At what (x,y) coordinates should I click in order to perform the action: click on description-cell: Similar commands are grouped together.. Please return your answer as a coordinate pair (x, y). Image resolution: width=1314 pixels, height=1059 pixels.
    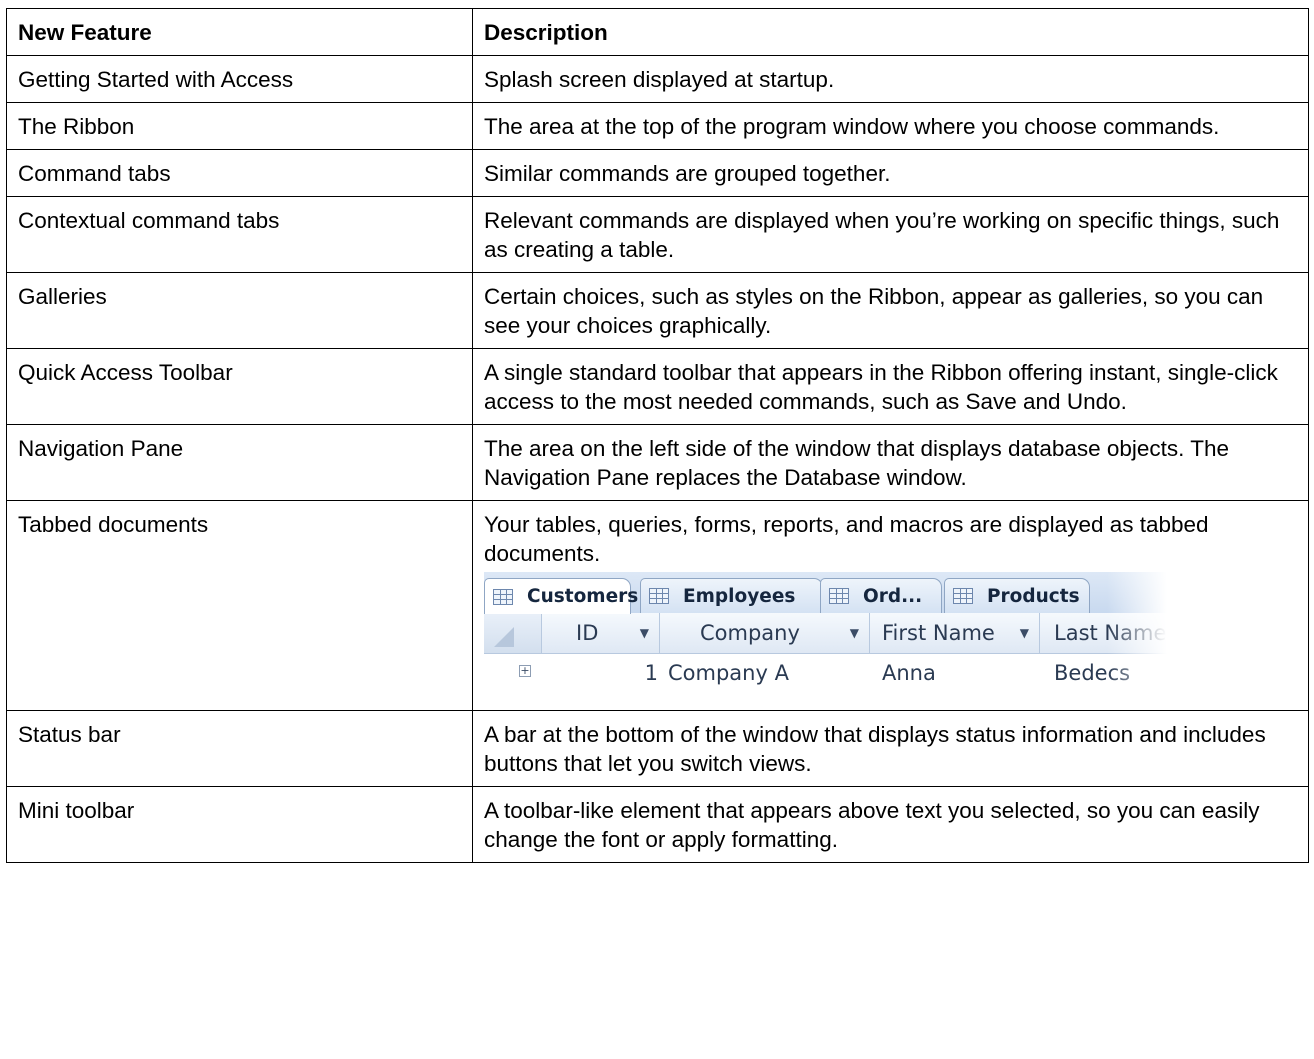
    Looking at the image, I should click on (890, 173).